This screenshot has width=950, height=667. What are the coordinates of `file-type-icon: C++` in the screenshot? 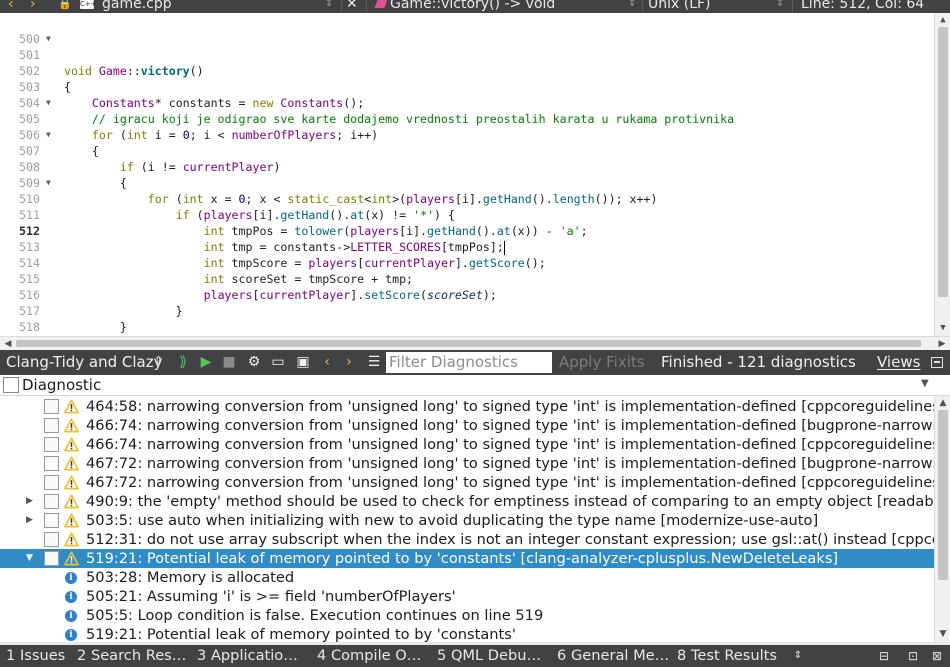 It's located at (88, 4).